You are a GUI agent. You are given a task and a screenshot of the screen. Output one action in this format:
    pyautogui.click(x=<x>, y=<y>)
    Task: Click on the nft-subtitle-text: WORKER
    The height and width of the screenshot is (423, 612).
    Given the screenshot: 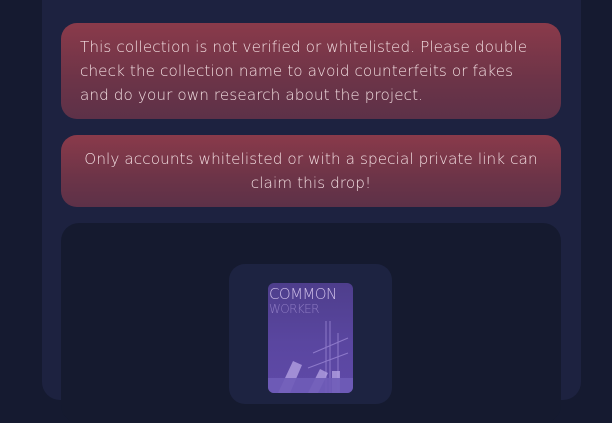 What is the action you would take?
    pyautogui.click(x=294, y=309)
    